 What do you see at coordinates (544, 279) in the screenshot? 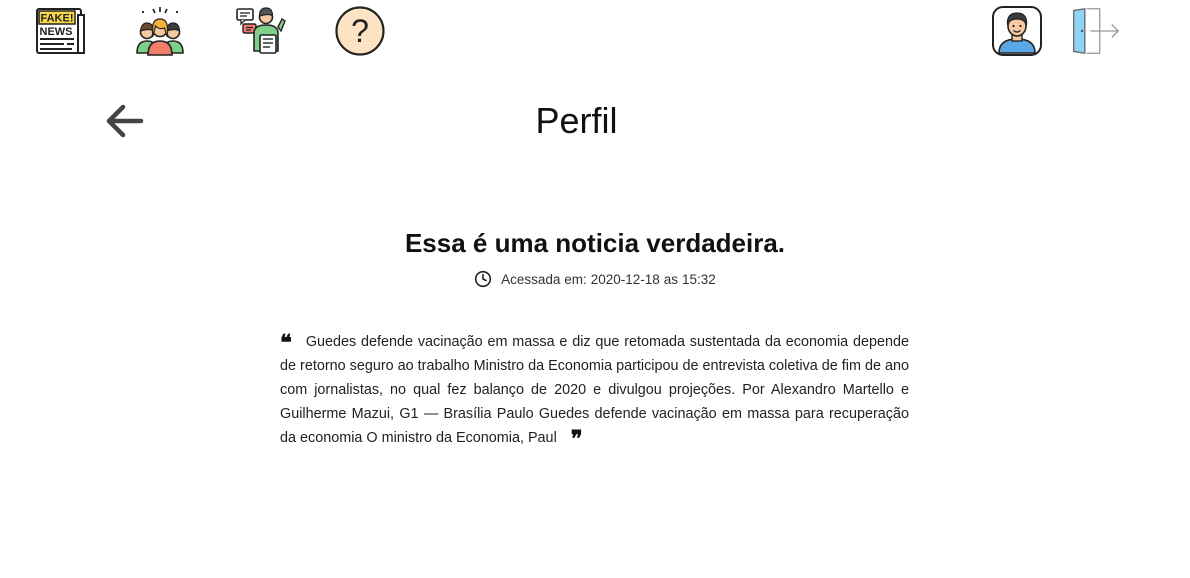
I see `accessed-label: Acessada em:` at bounding box center [544, 279].